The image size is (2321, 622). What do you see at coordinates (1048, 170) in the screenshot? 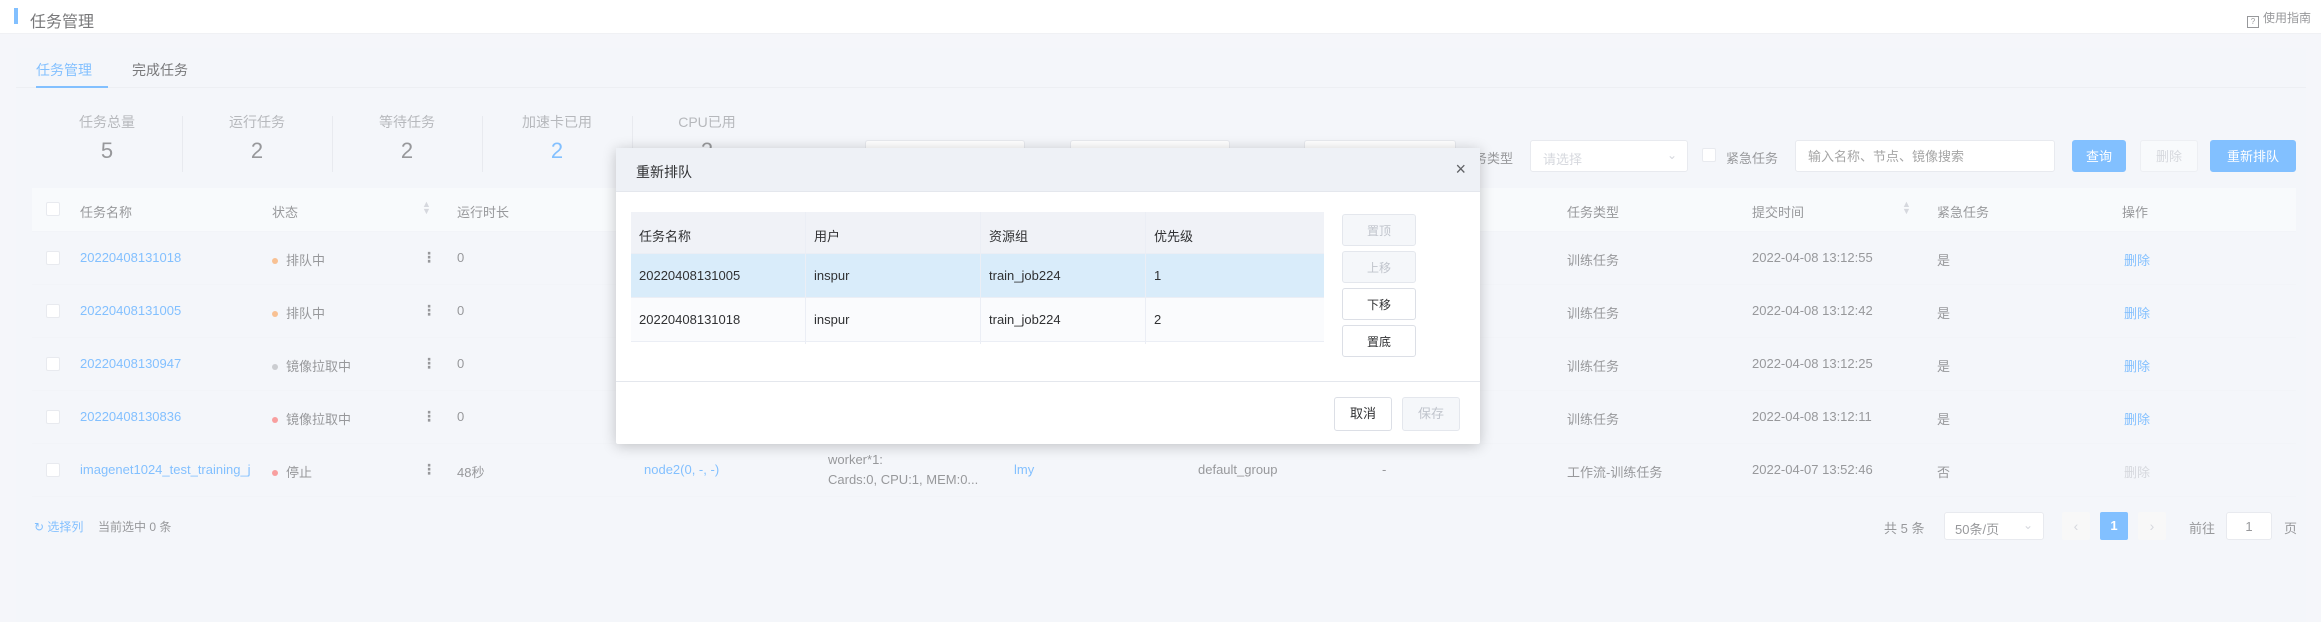
I see `dialog-header: 重新排队 ×` at bounding box center [1048, 170].